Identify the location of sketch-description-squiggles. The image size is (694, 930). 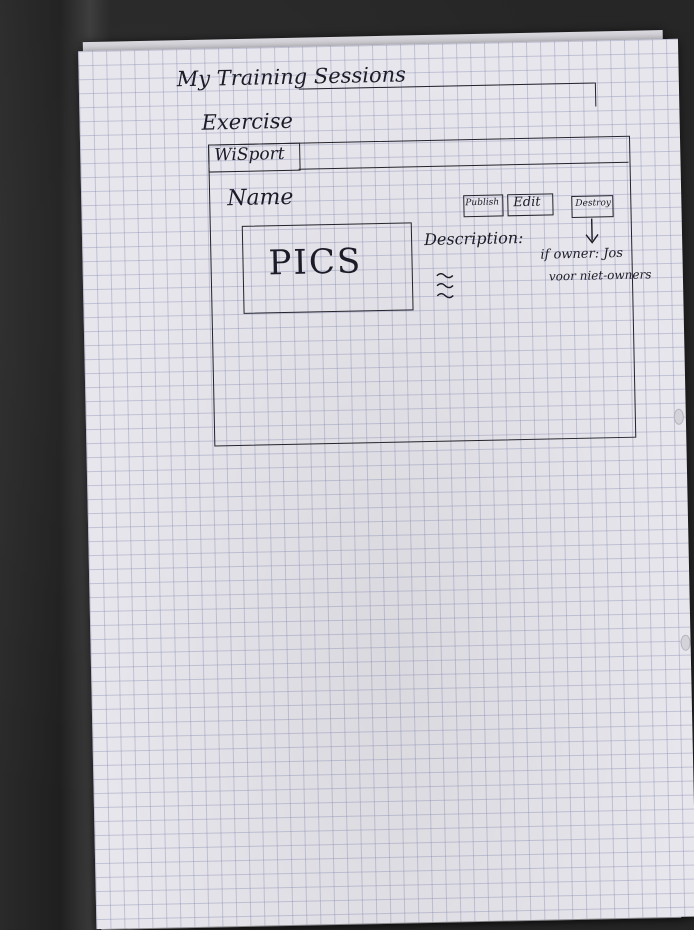
(445, 286).